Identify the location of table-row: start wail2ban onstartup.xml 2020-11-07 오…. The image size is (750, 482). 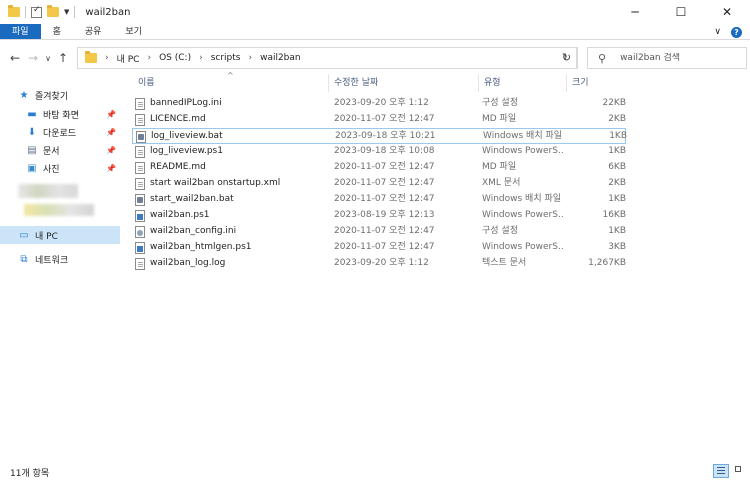
(379, 184).